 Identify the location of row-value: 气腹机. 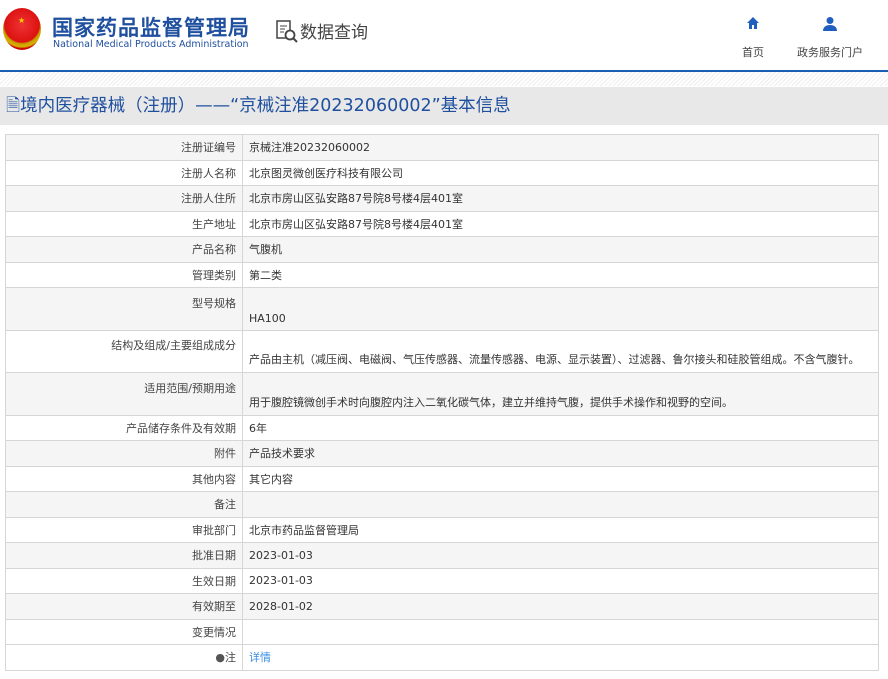
(560, 249).